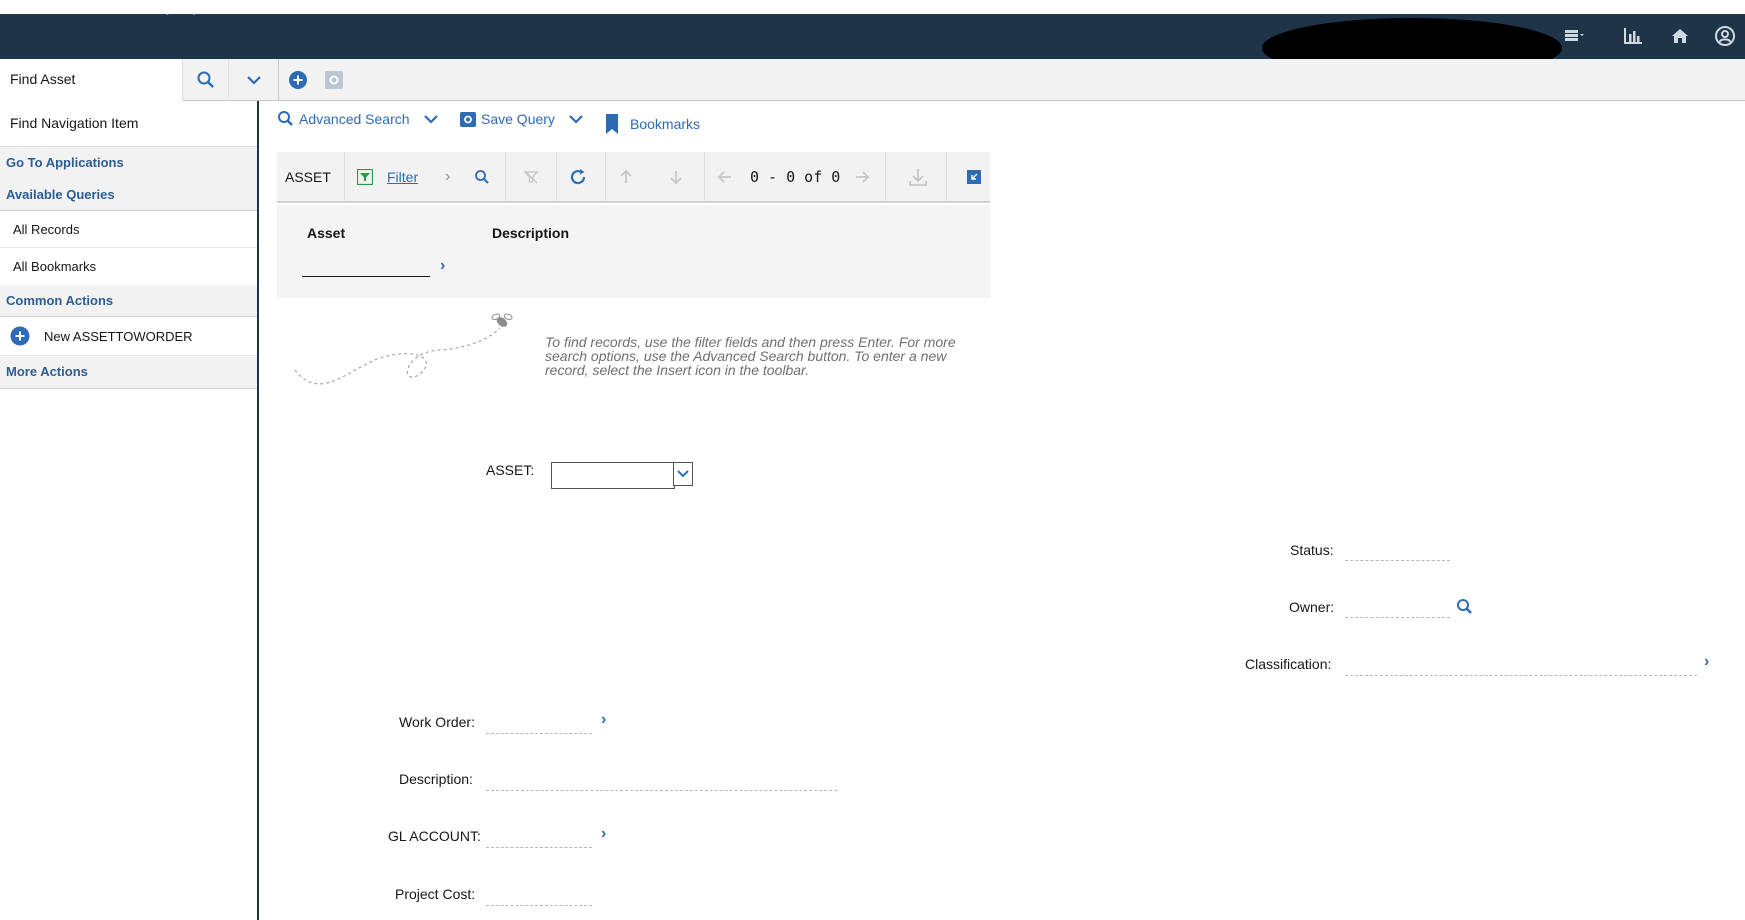  I want to click on clear-filter-button, so click(531, 176).